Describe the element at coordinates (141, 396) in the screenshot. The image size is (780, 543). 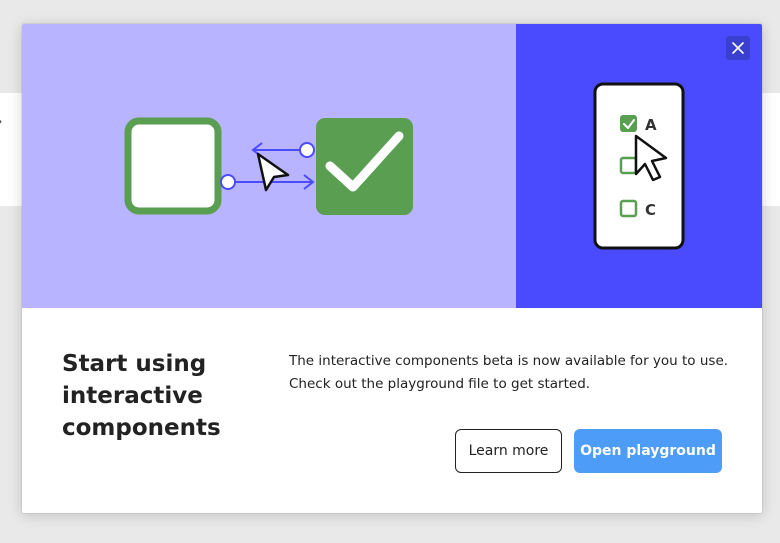
I see `dialog-title: Start using interactive components` at that location.